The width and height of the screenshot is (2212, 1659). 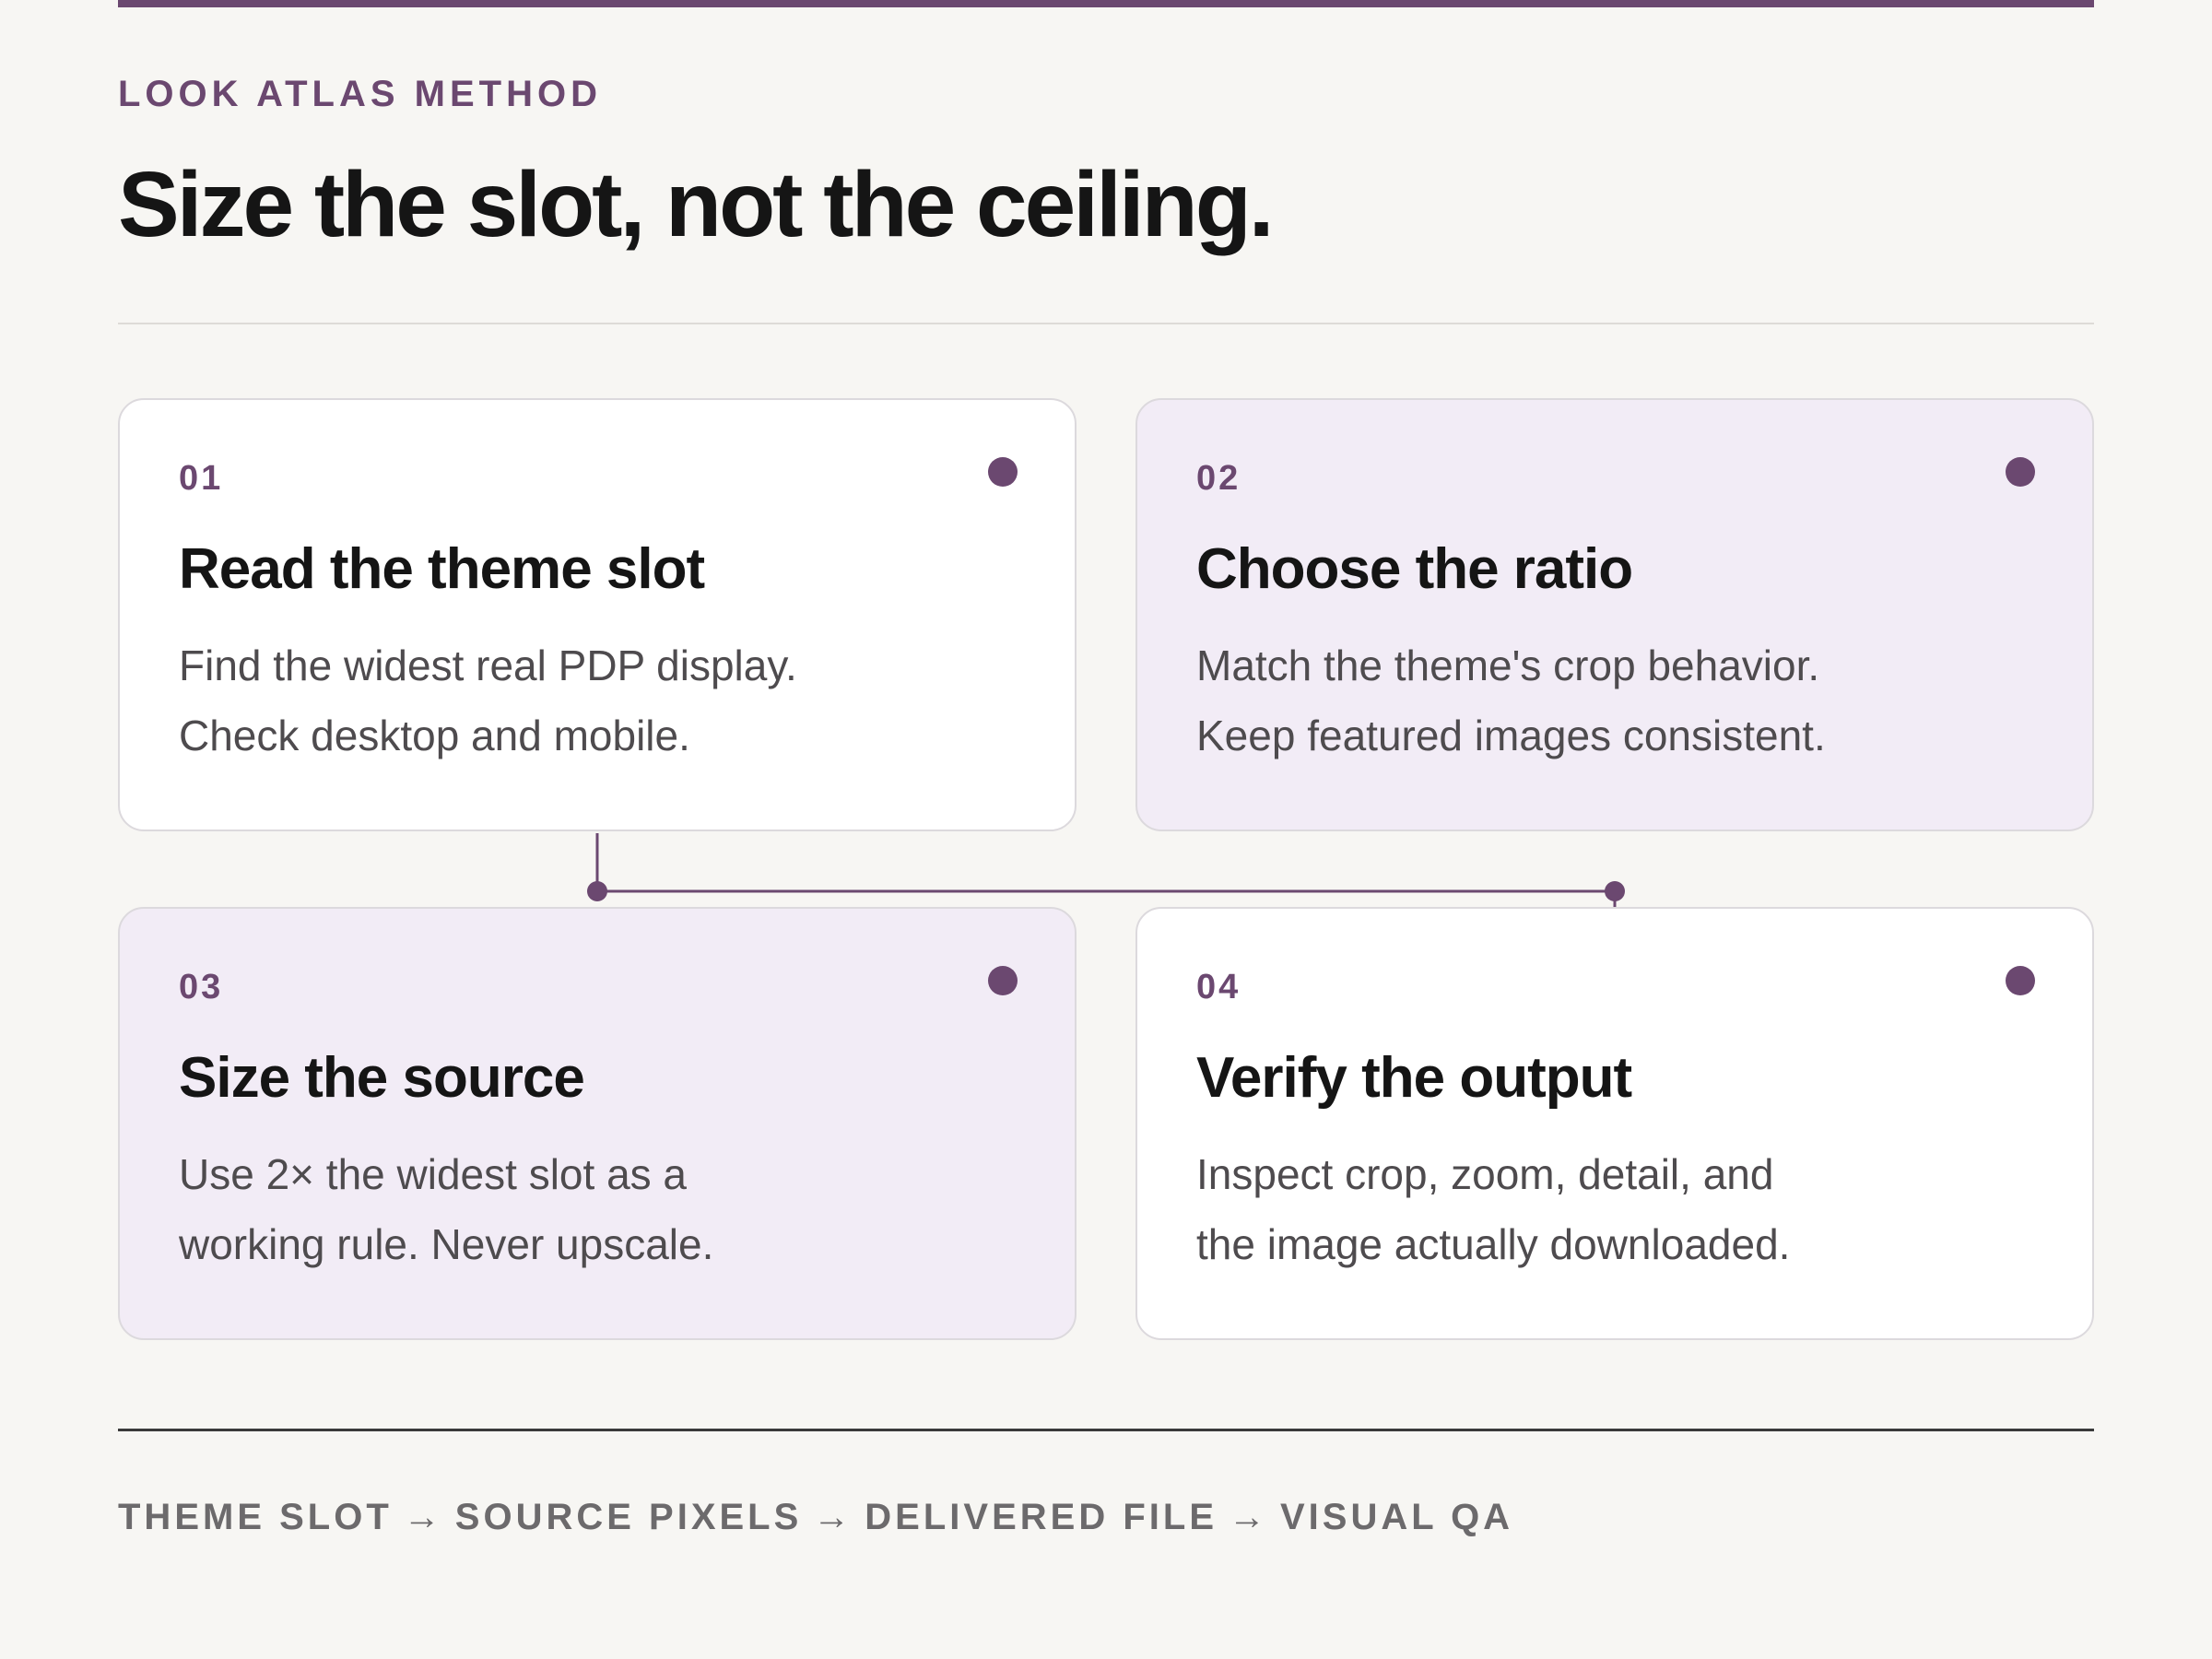 What do you see at coordinates (1218, 987) in the screenshot?
I see `step-number: 04` at bounding box center [1218, 987].